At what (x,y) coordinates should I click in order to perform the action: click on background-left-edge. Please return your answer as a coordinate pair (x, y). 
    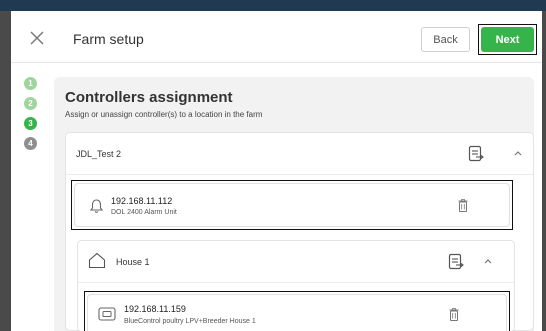
    Looking at the image, I should click on (5, 171).